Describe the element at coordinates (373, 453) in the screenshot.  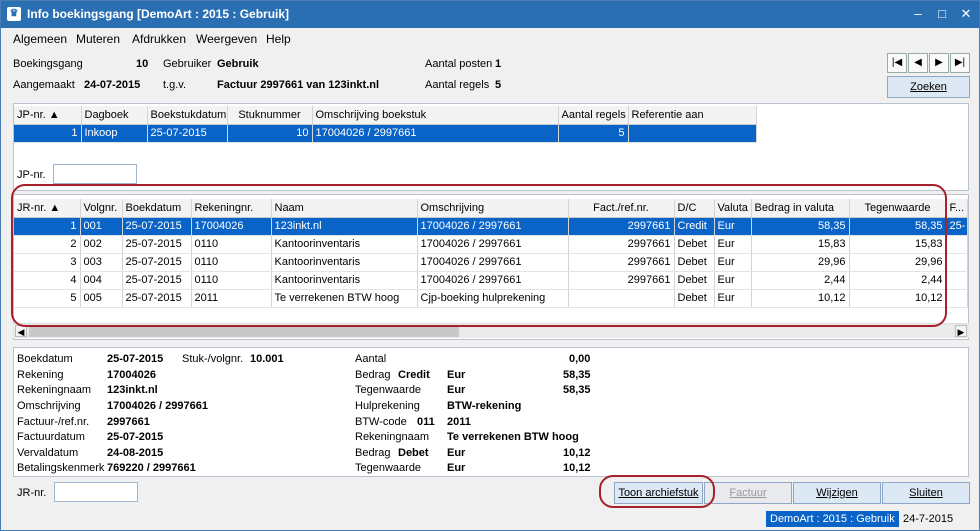
I see `bedrag2-label: Bedrag` at that location.